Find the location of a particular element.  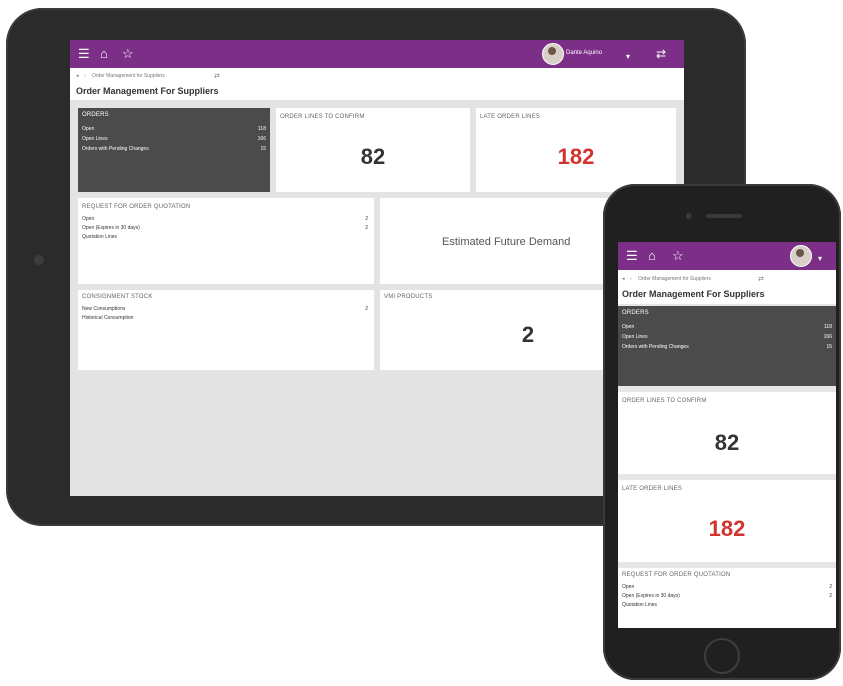

consignment-row-label: New Consumptions is located at coordinates (103, 309).